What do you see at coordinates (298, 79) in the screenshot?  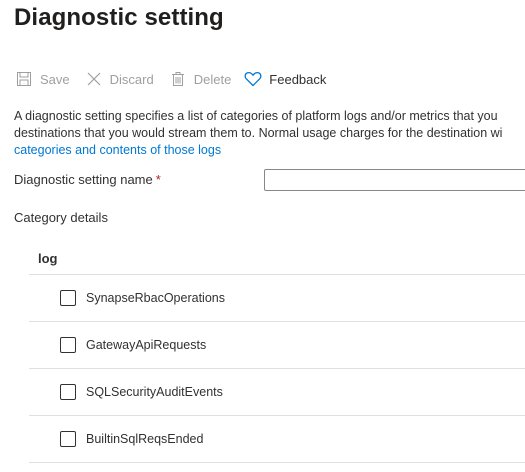 I see `feedback-label: Feedback` at bounding box center [298, 79].